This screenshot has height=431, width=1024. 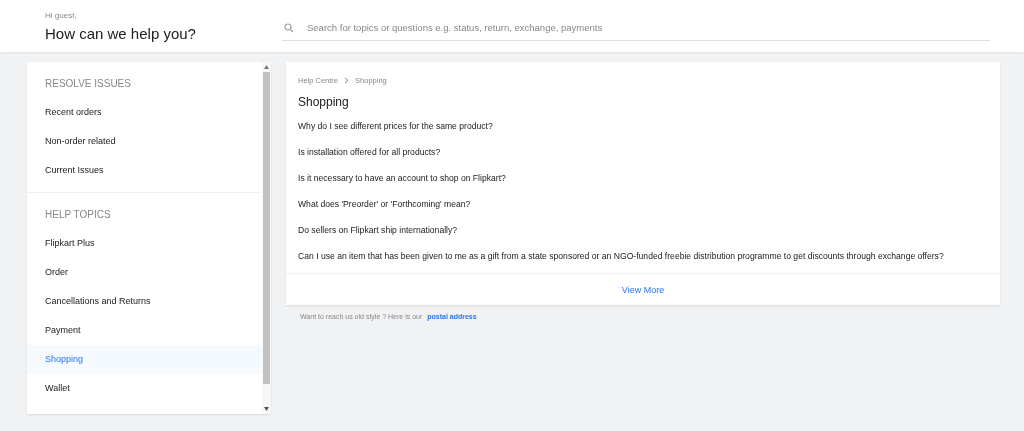 I want to click on sidebar-item: Non-order related, so click(x=144, y=141).